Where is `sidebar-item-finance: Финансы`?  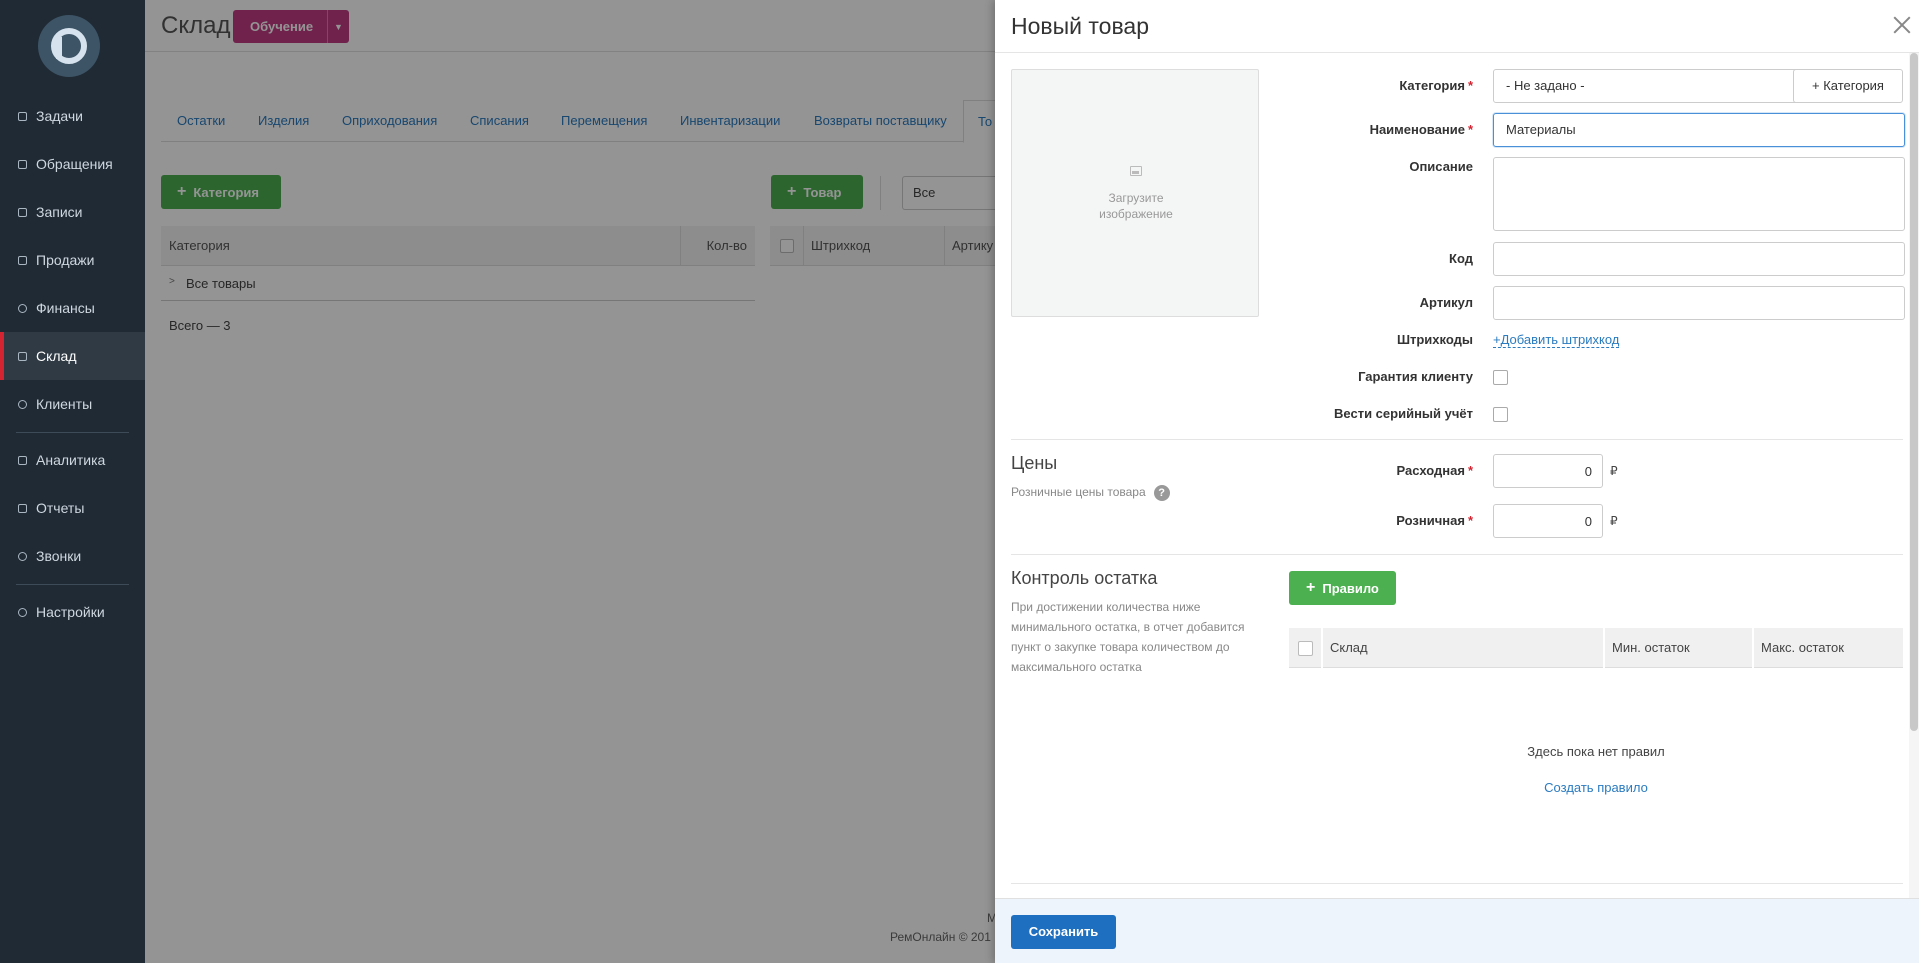
sidebar-item-finance: Финансы is located at coordinates (72, 308).